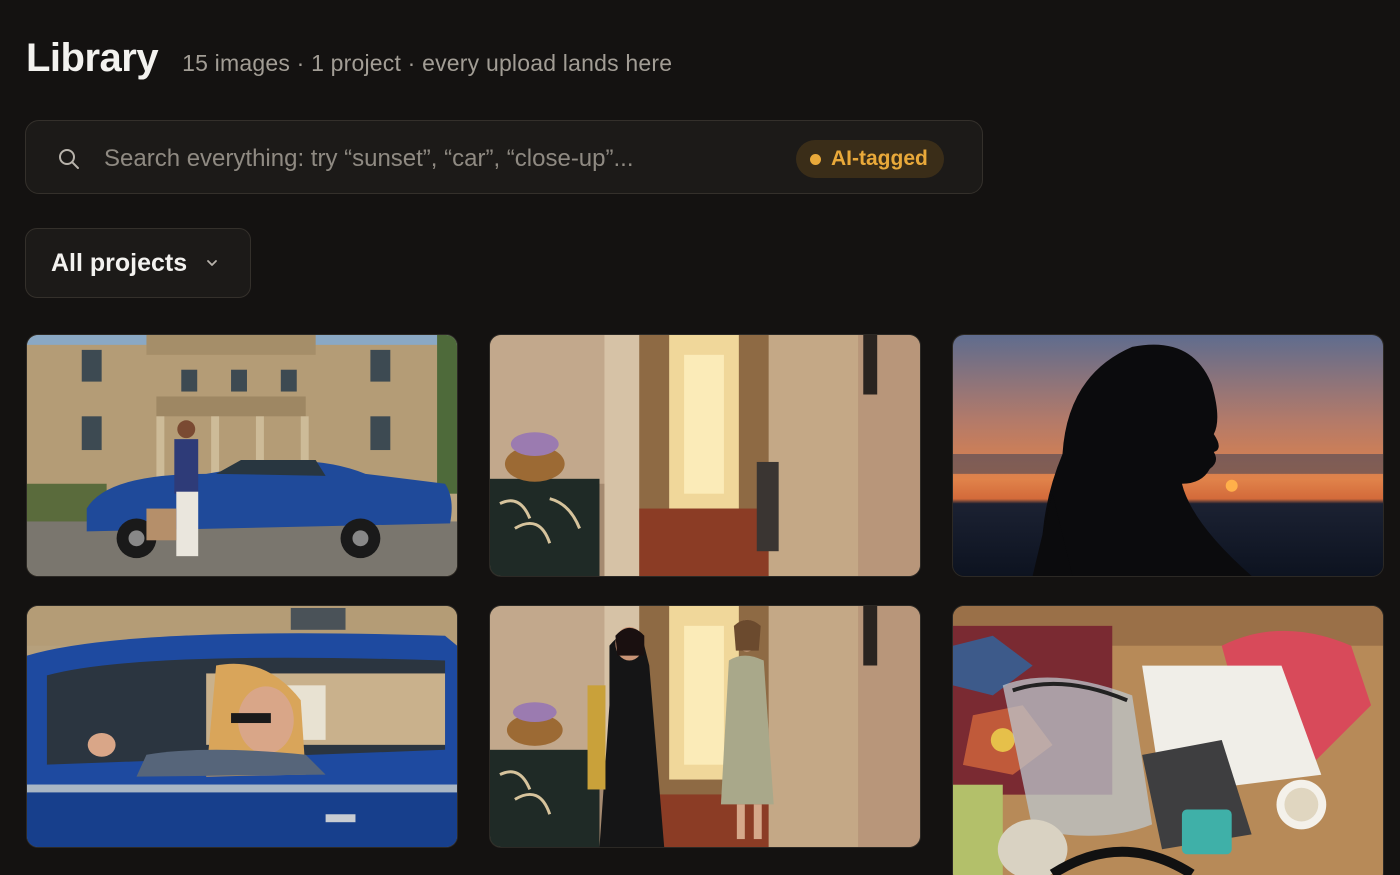  What do you see at coordinates (815, 159) in the screenshot?
I see `status-dot` at bounding box center [815, 159].